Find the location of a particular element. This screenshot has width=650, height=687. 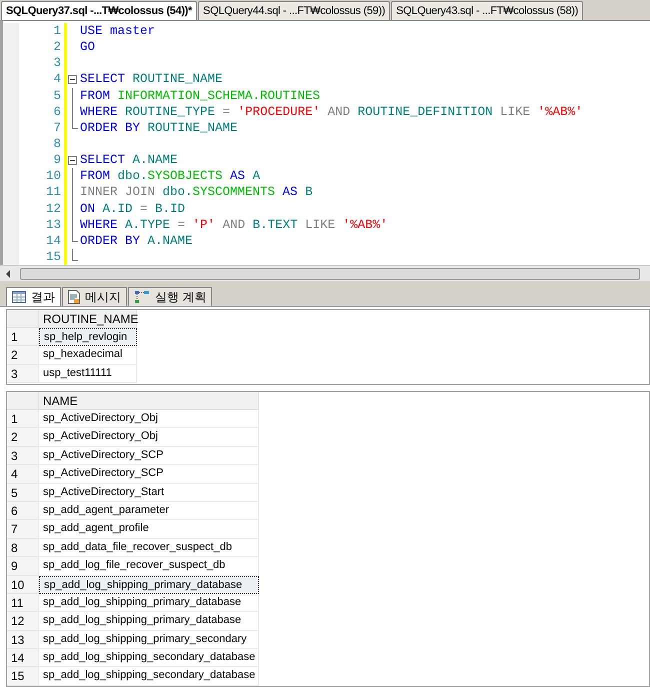

line-number: 6 is located at coordinates (57, 112).